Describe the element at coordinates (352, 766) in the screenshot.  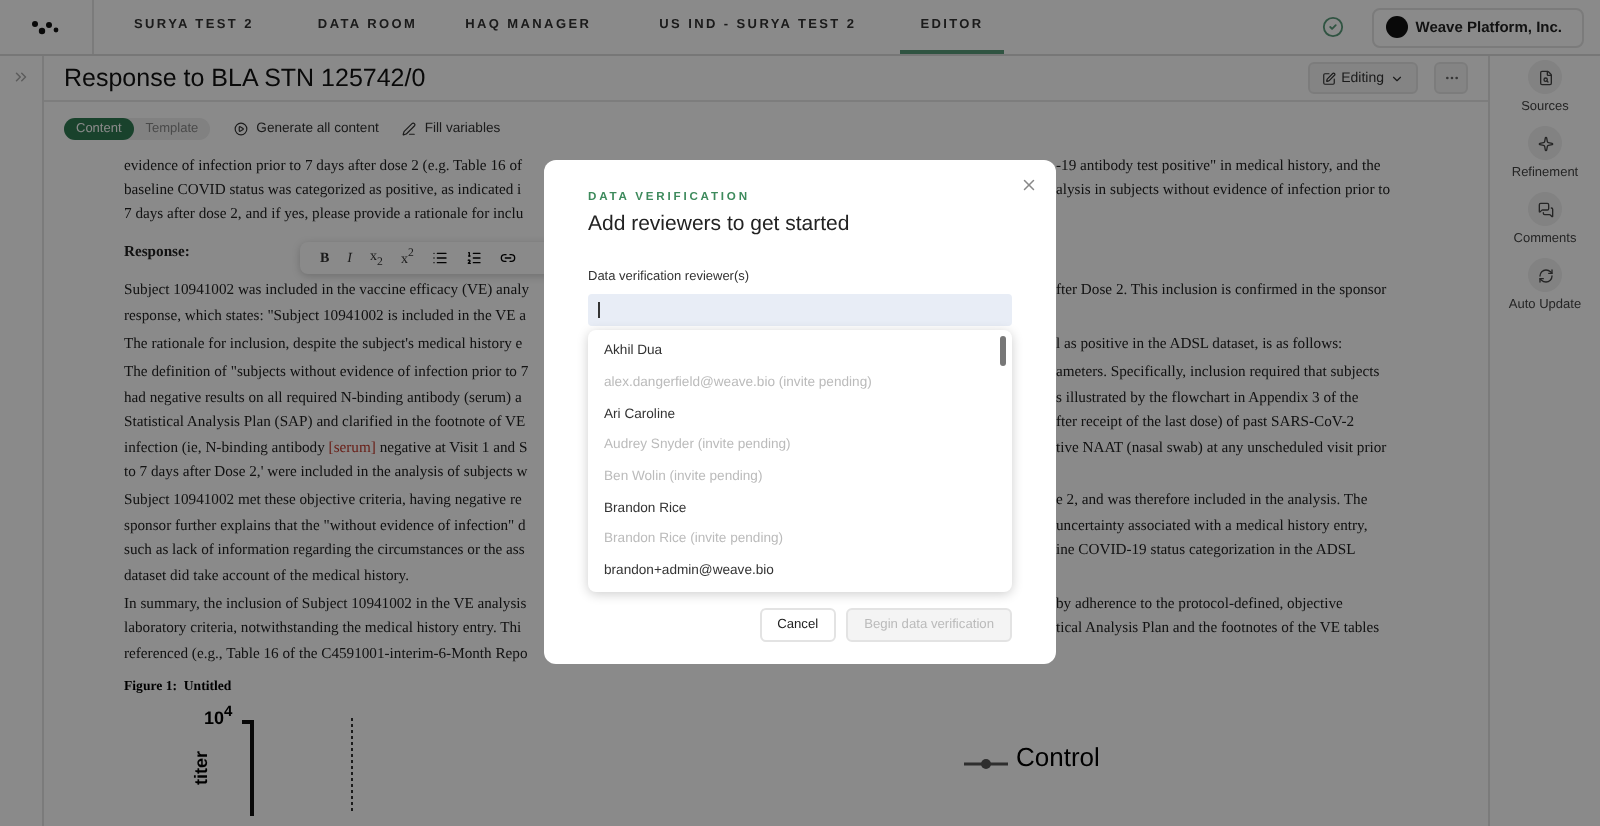
I see `dotted-line` at that location.